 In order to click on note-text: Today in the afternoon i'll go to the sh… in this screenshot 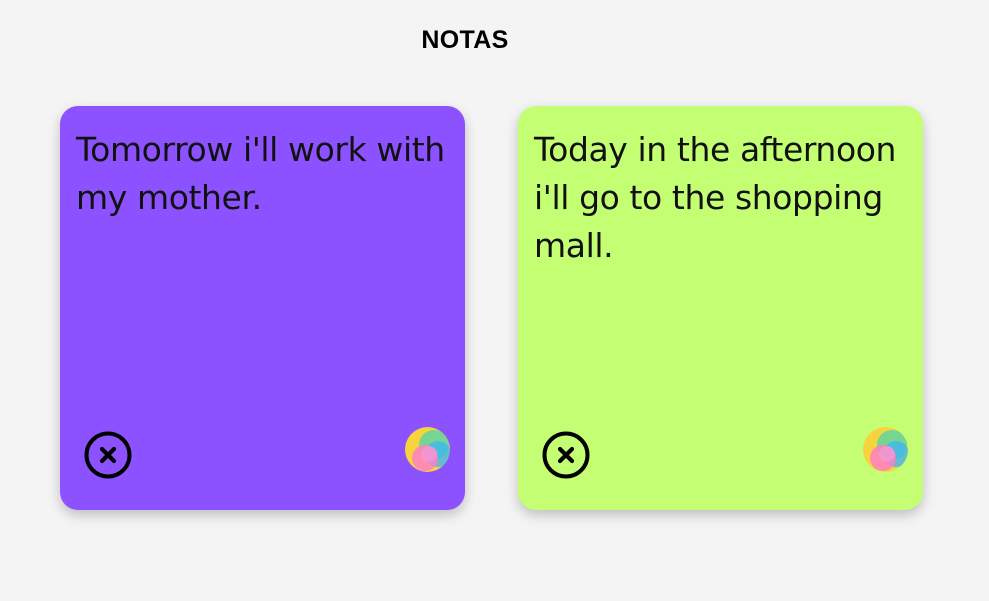, I will do `click(721, 198)`.